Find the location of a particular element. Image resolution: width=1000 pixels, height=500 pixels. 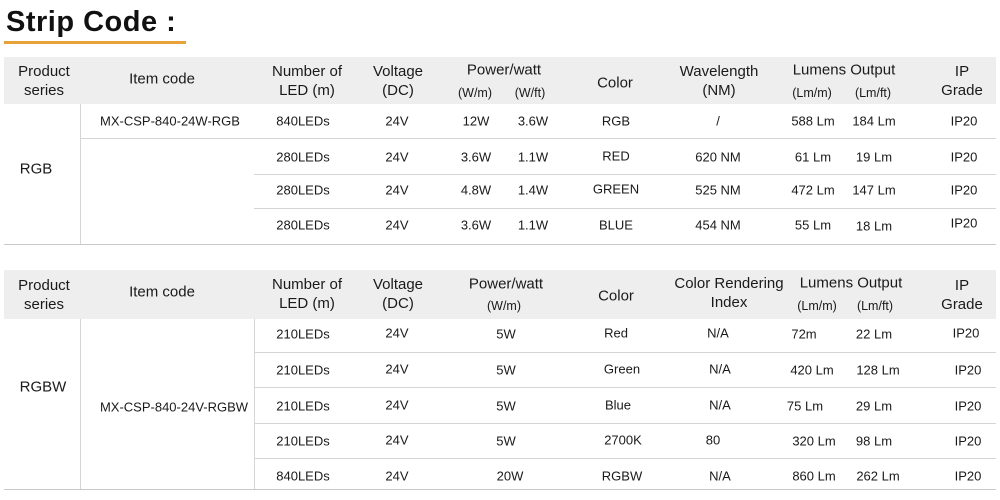

header-power-w-m: (W/m) is located at coordinates (475, 93).